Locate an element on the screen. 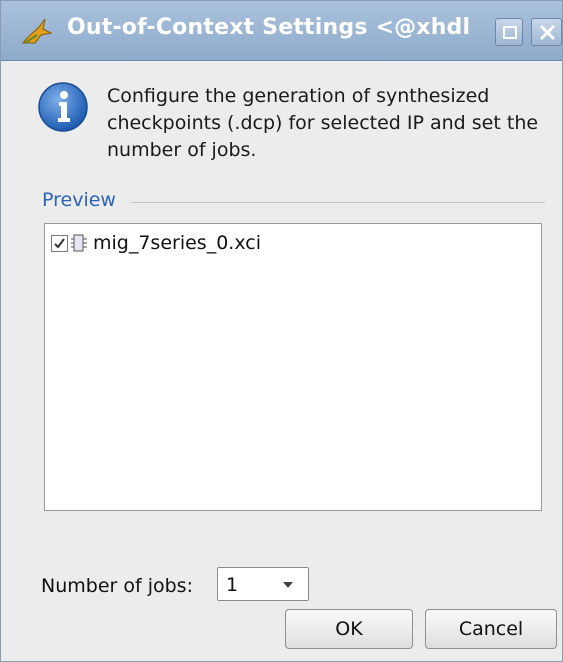 The height and width of the screenshot is (662, 563). tree-item-mig: mig_7series_0.xci is located at coordinates (156, 243).